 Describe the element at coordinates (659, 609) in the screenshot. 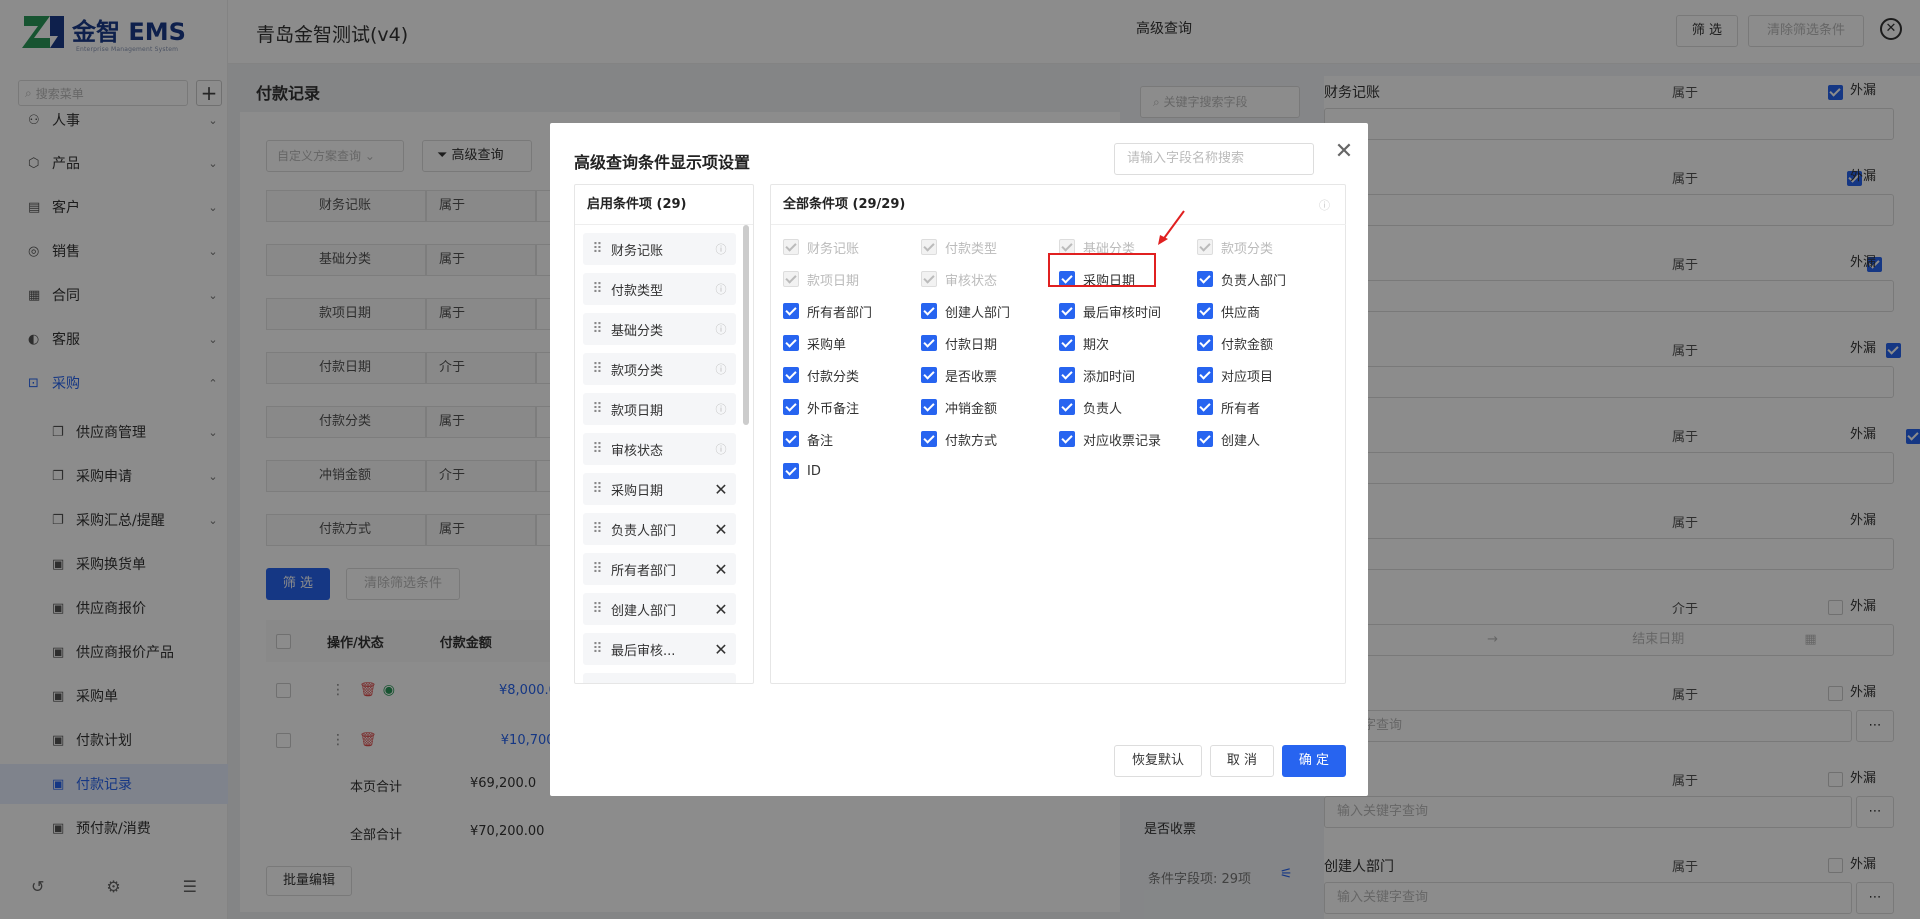

I see `enabled-item: ⠿ 创建人部门 ✕` at that location.